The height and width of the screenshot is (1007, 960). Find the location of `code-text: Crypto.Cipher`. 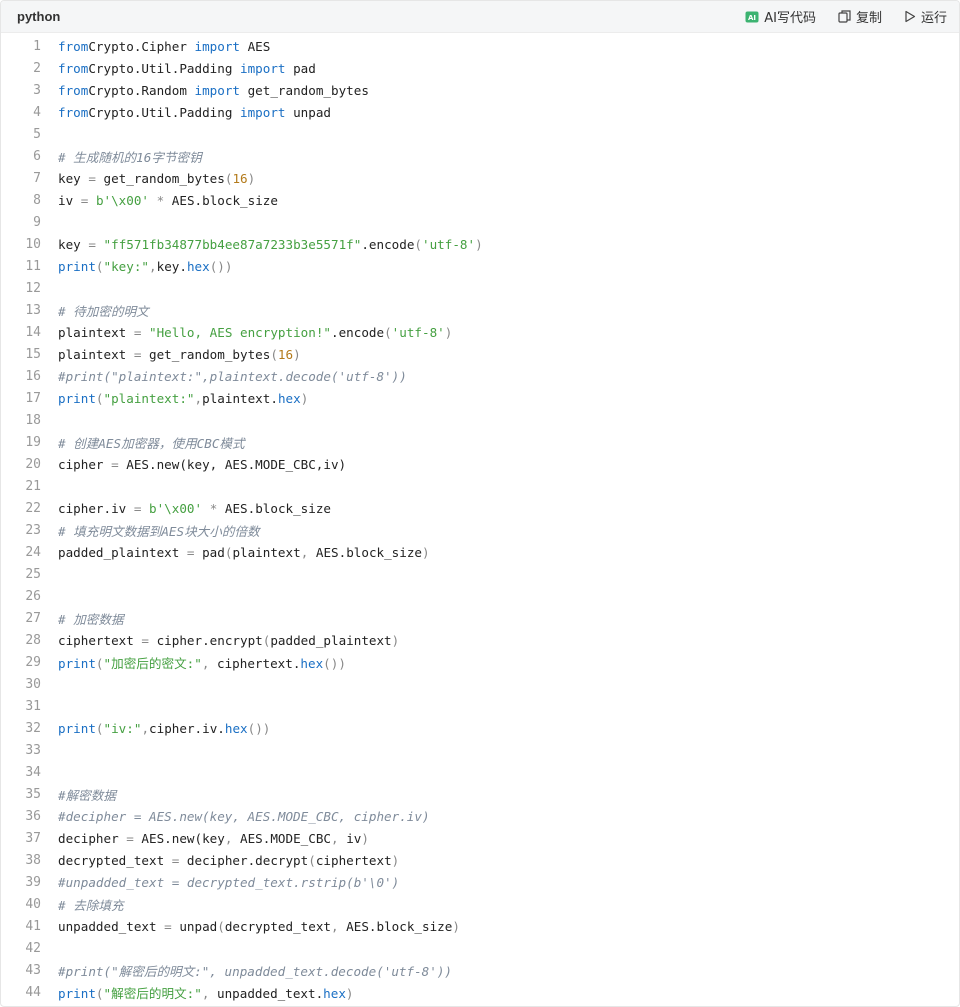

code-text: Crypto.Cipher is located at coordinates (141, 46).